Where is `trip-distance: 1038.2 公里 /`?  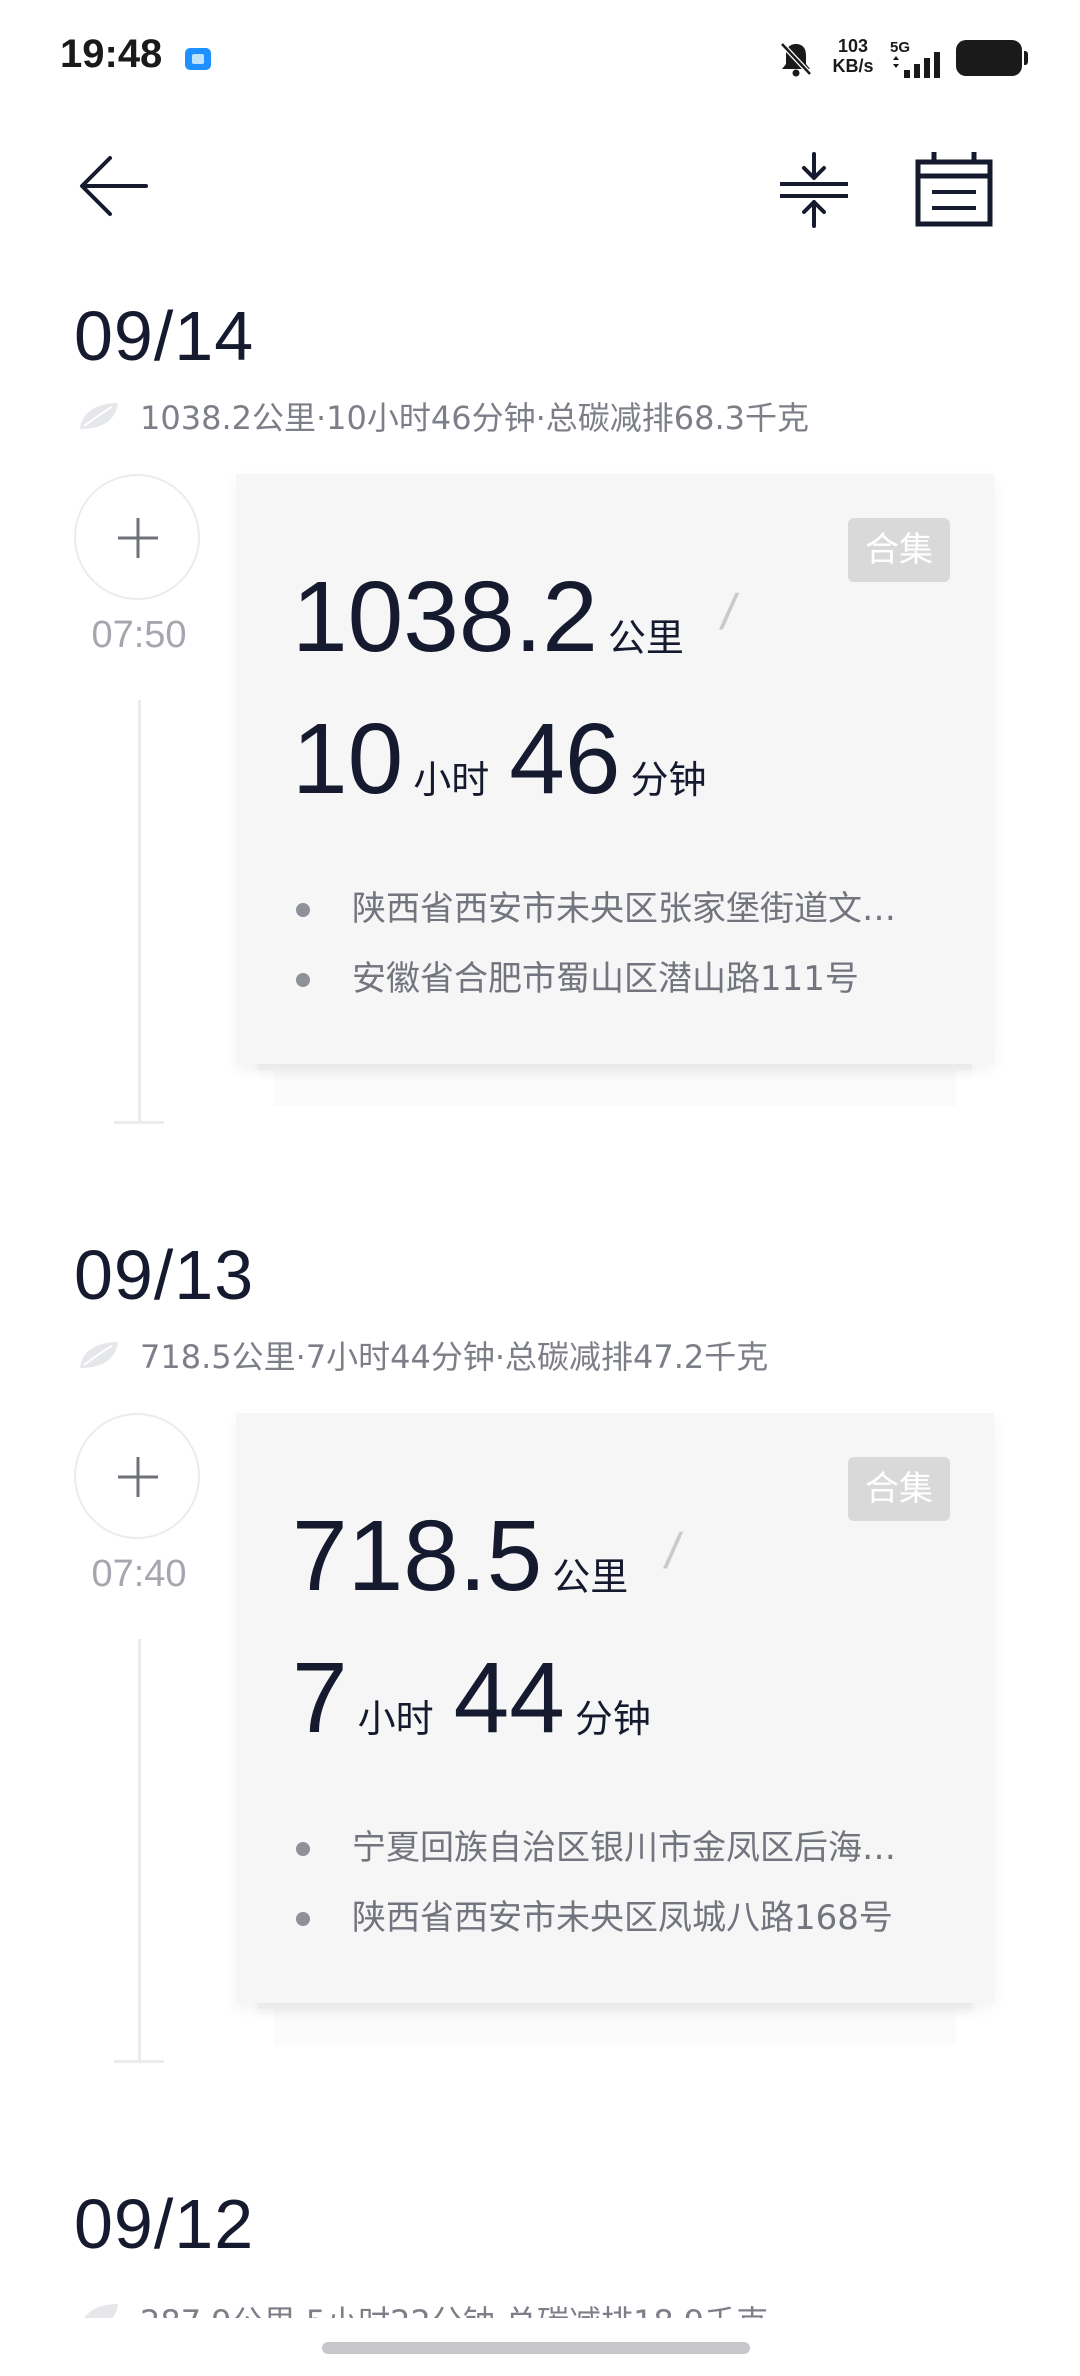 trip-distance: 1038.2 公里 / is located at coordinates (516, 617).